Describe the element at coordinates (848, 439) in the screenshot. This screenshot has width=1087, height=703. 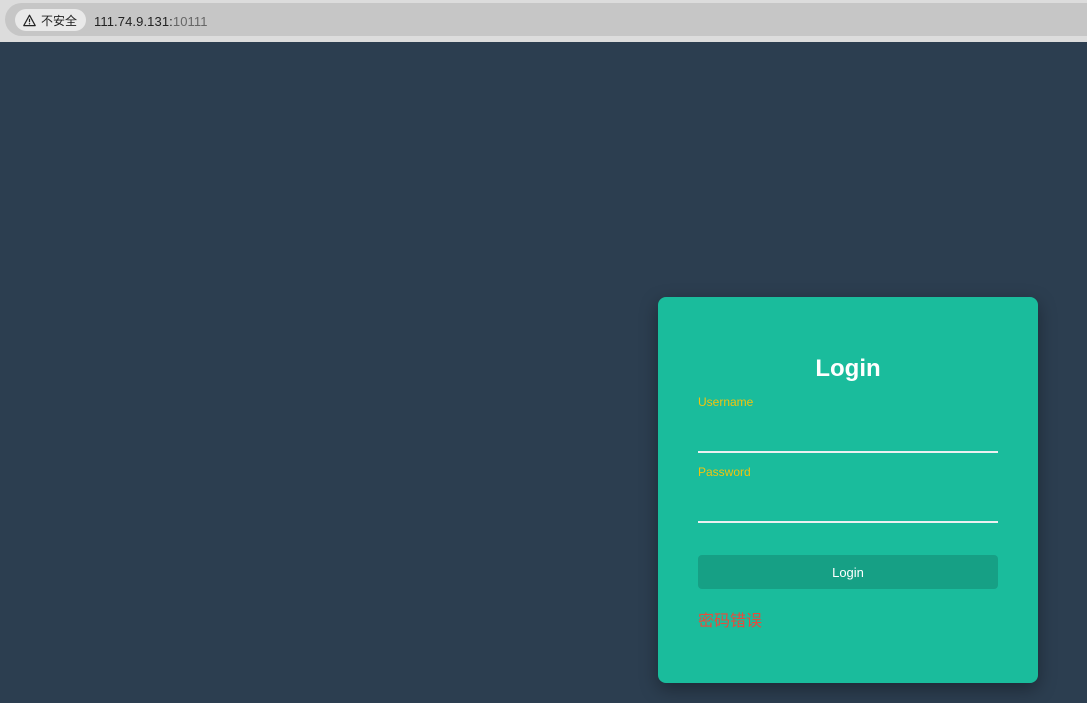
I see `username-input` at that location.